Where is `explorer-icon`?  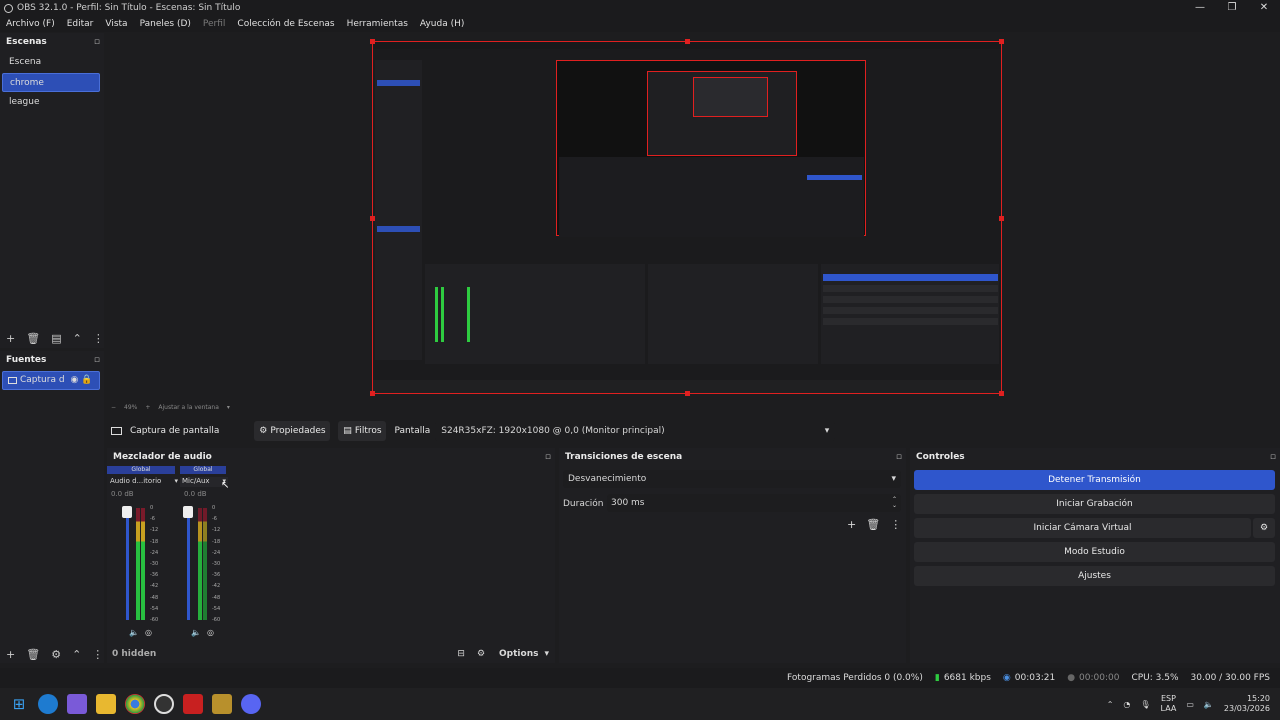 explorer-icon is located at coordinates (106, 704).